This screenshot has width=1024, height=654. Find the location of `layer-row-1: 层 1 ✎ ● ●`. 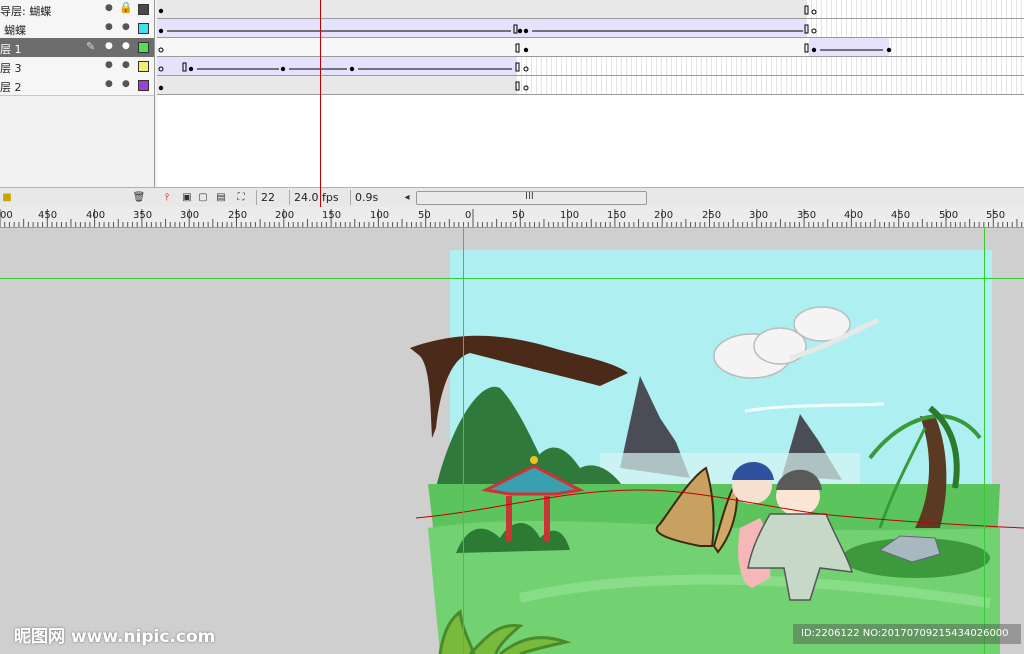

layer-row-1: 层 1 ✎ ● ● is located at coordinates (77, 48).